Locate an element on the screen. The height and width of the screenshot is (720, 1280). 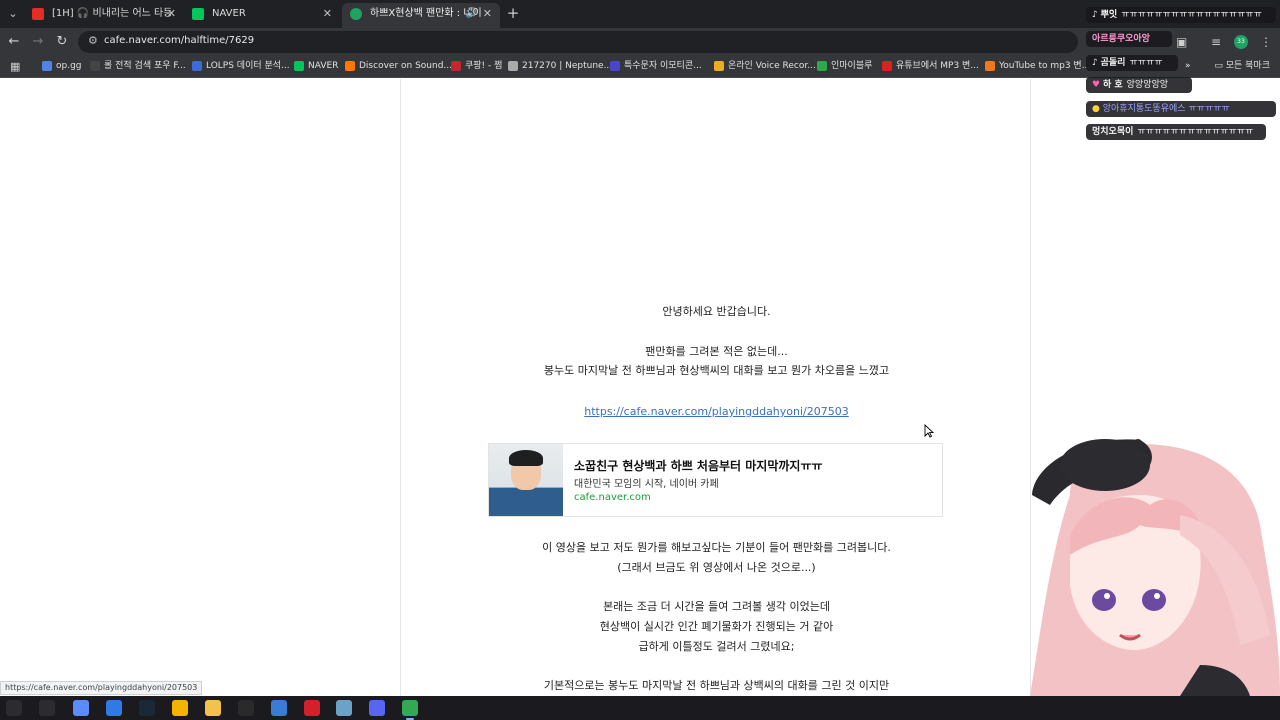
bookmark-item: 쿠팡! - 쩜 is located at coordinates (476, 66).